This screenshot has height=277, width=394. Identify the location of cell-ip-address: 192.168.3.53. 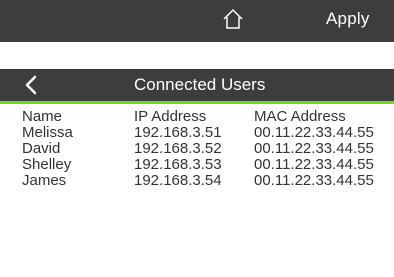
(178, 164).